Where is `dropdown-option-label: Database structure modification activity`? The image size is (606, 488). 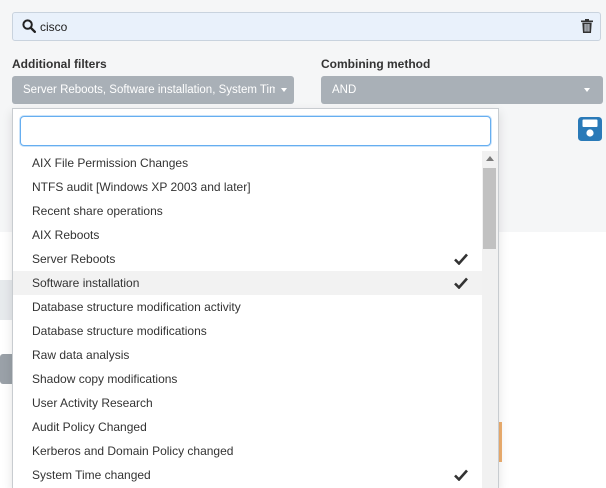 dropdown-option-label: Database structure modification activity is located at coordinates (136, 307).